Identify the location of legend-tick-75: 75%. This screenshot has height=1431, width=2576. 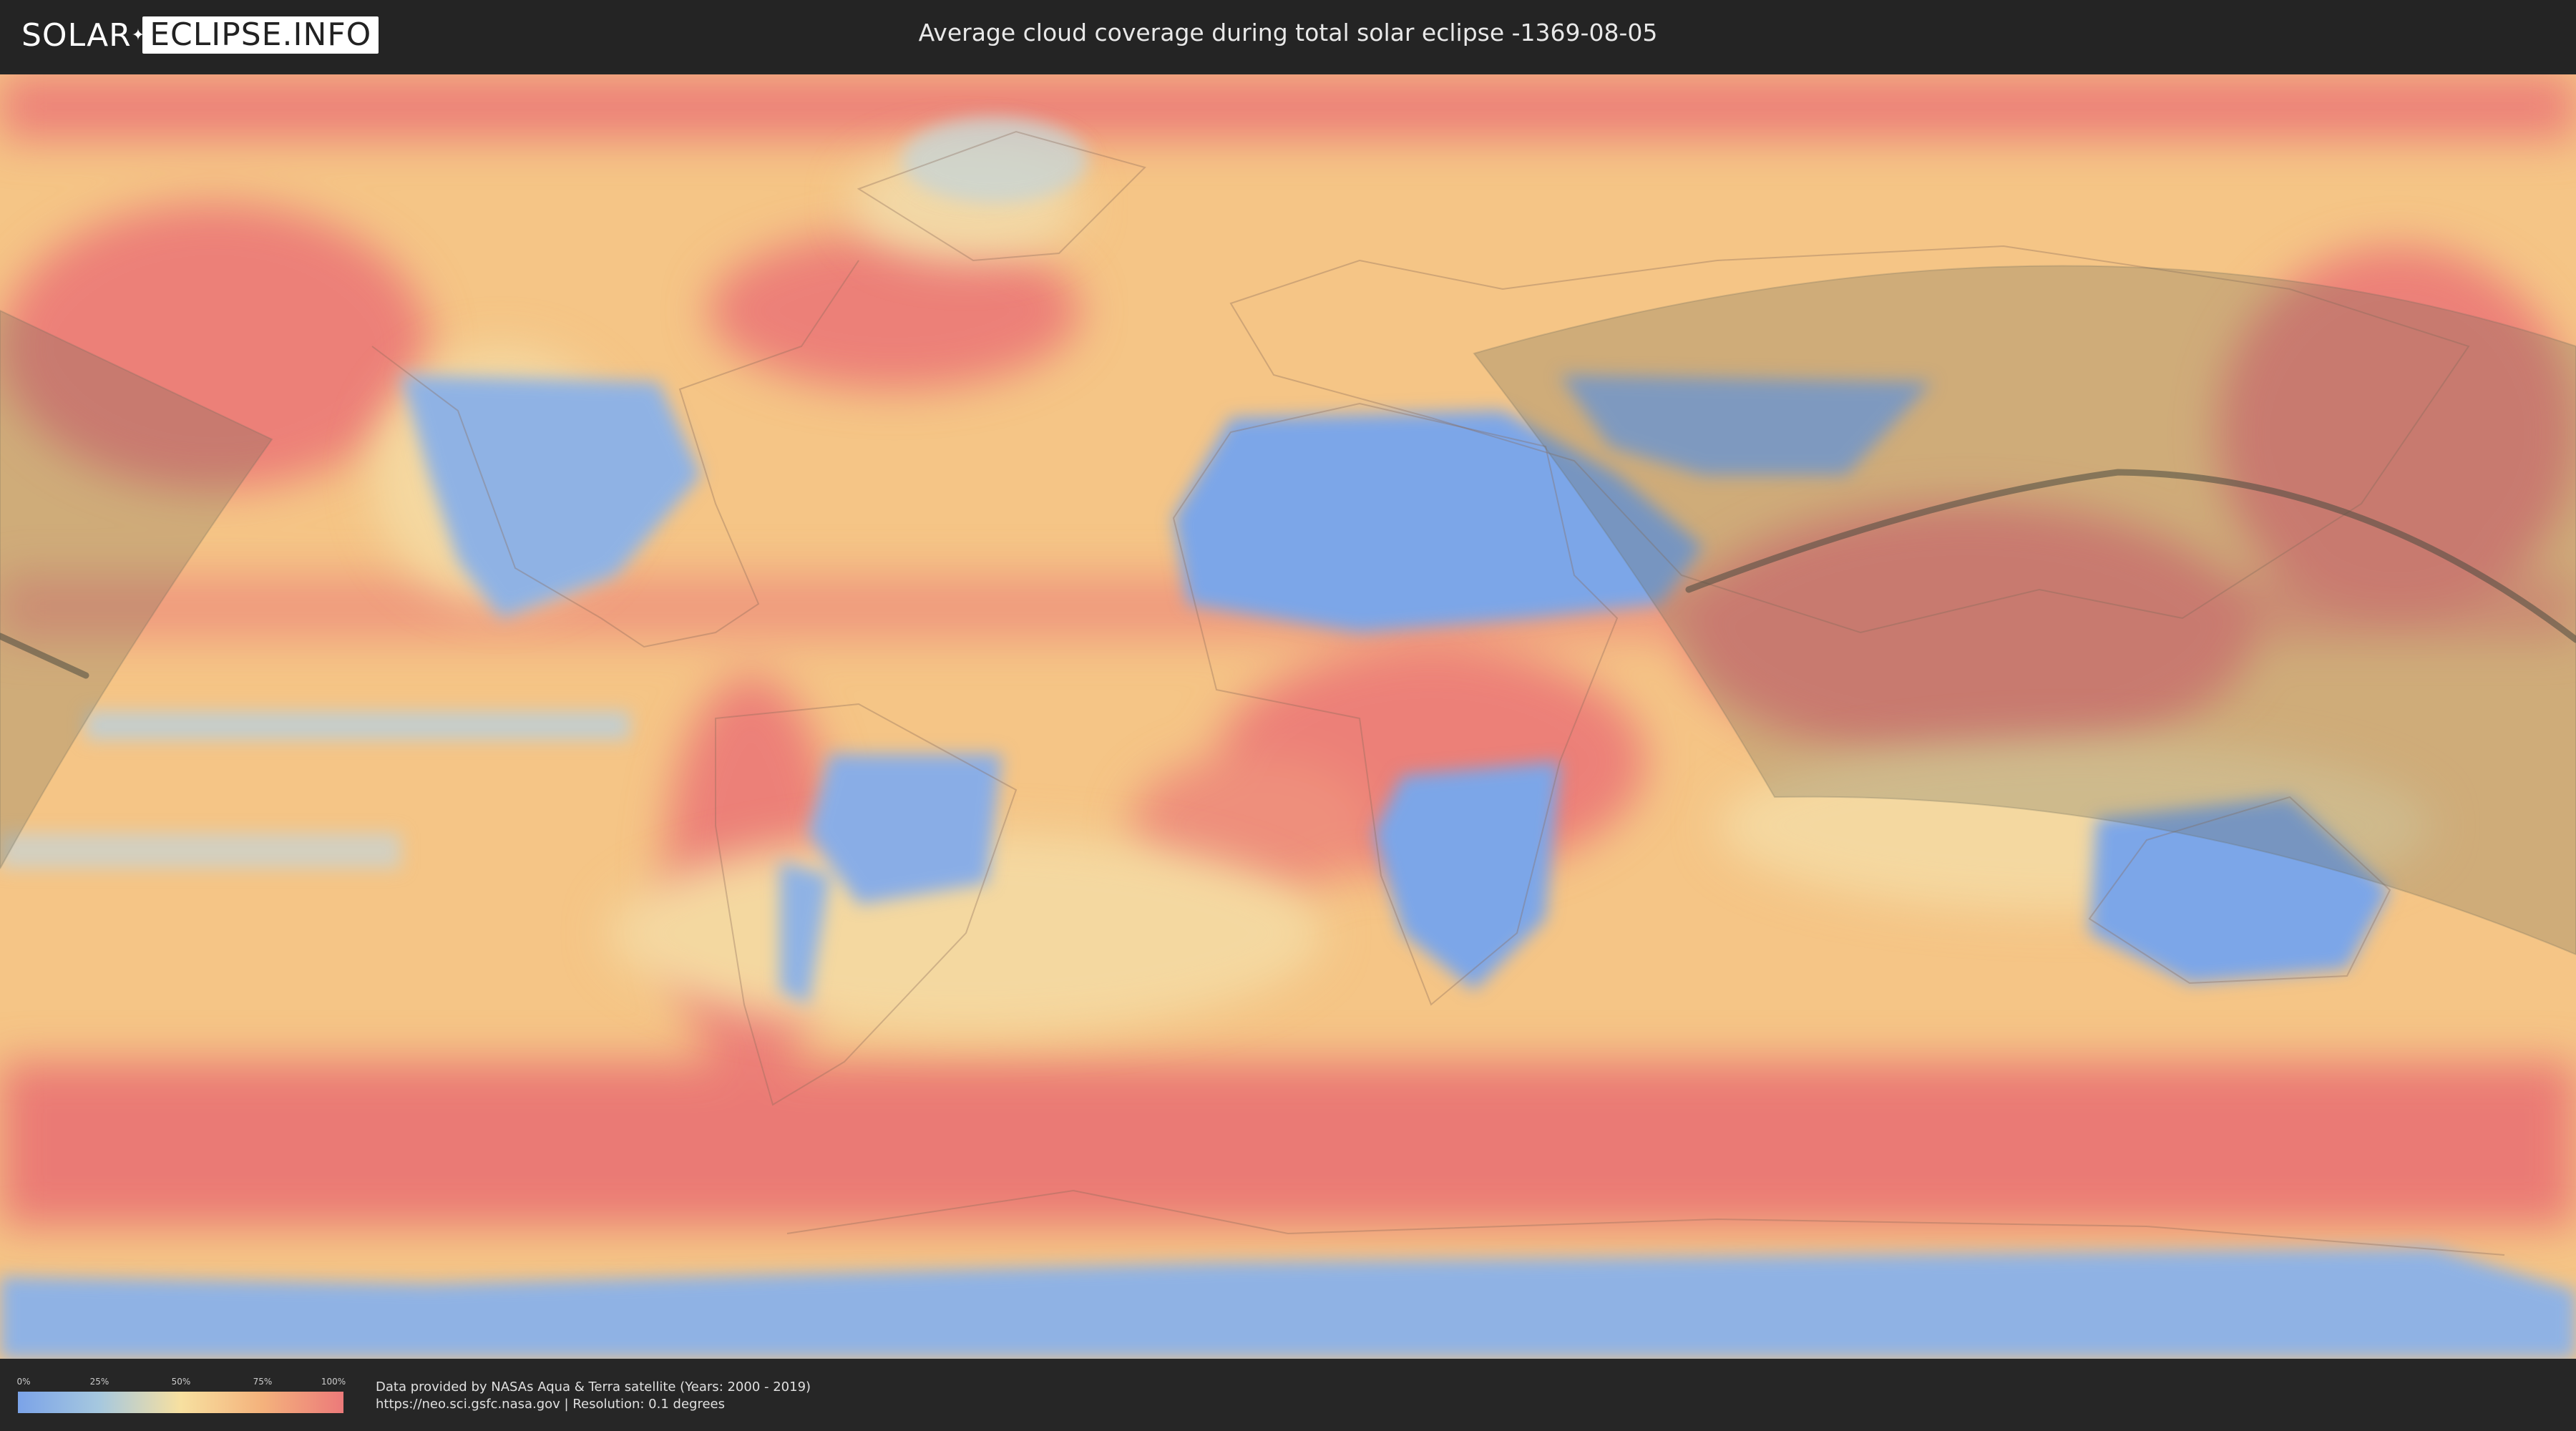
(263, 1382).